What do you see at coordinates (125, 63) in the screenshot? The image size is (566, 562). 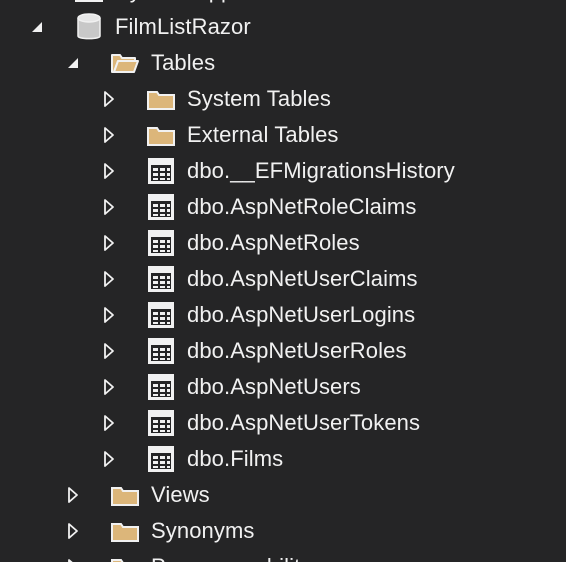 I see `open-folder-icon` at bounding box center [125, 63].